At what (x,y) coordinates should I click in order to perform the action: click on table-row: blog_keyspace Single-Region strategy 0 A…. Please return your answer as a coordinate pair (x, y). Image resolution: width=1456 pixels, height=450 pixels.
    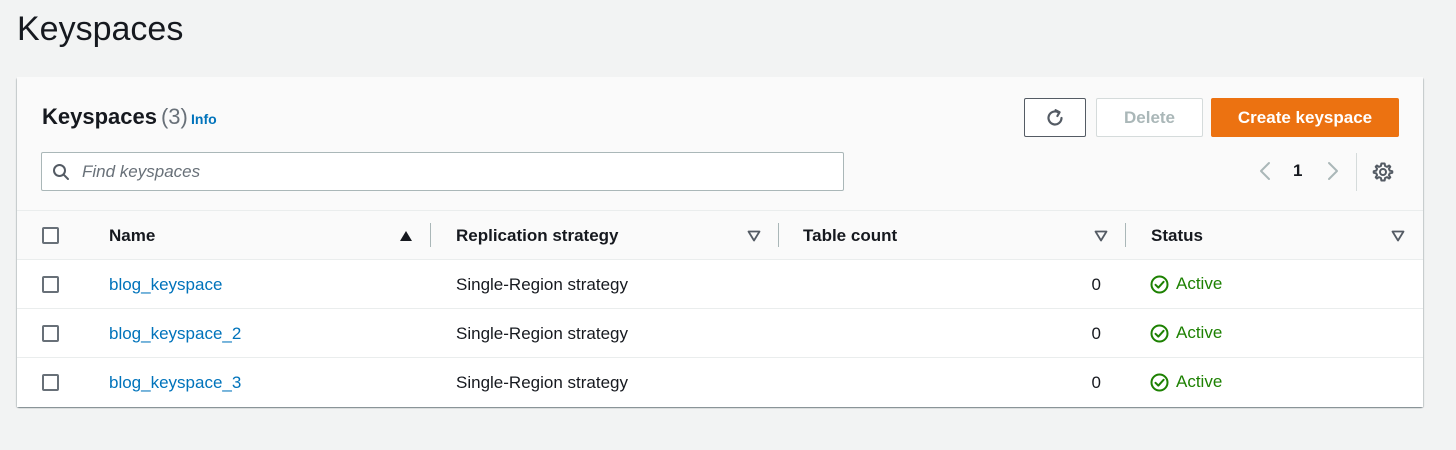
    Looking at the image, I should click on (720, 284).